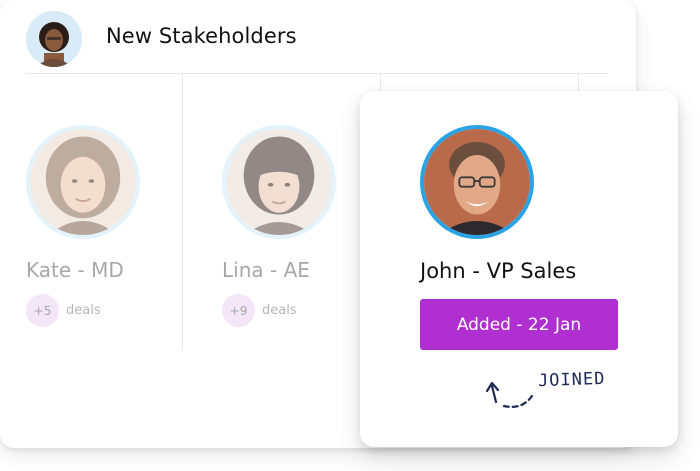 The width and height of the screenshot is (700, 471). What do you see at coordinates (509, 394) in the screenshot?
I see `curved-dashed-arrow-icon` at bounding box center [509, 394].